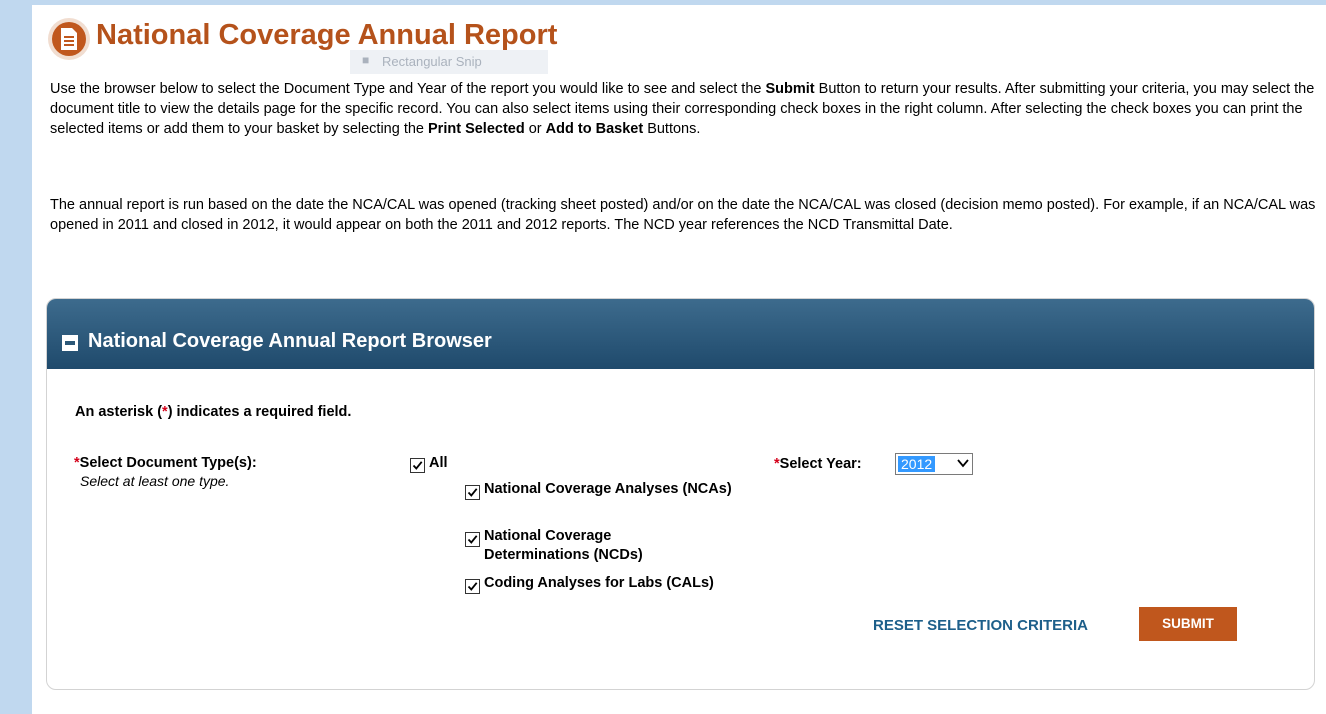  Describe the element at coordinates (472, 586) in the screenshot. I see `checkbox-cals` at that location.